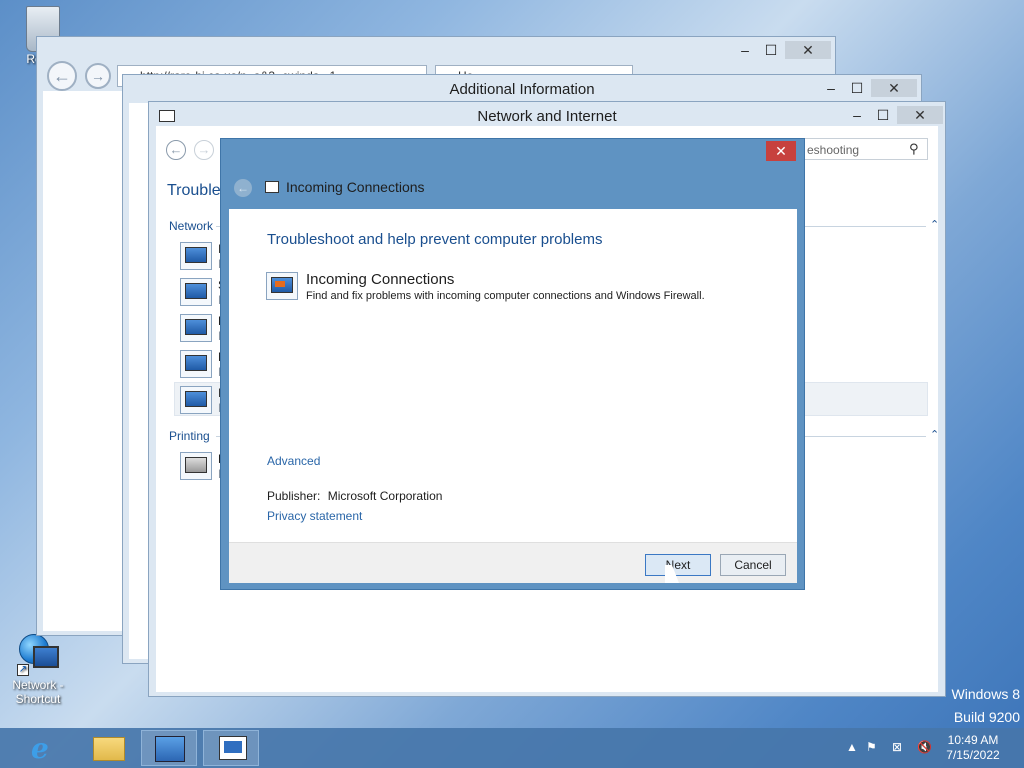 Image resolution: width=1024 pixels, height=768 pixels. I want to click on taskbar-control-panel, so click(169, 748).